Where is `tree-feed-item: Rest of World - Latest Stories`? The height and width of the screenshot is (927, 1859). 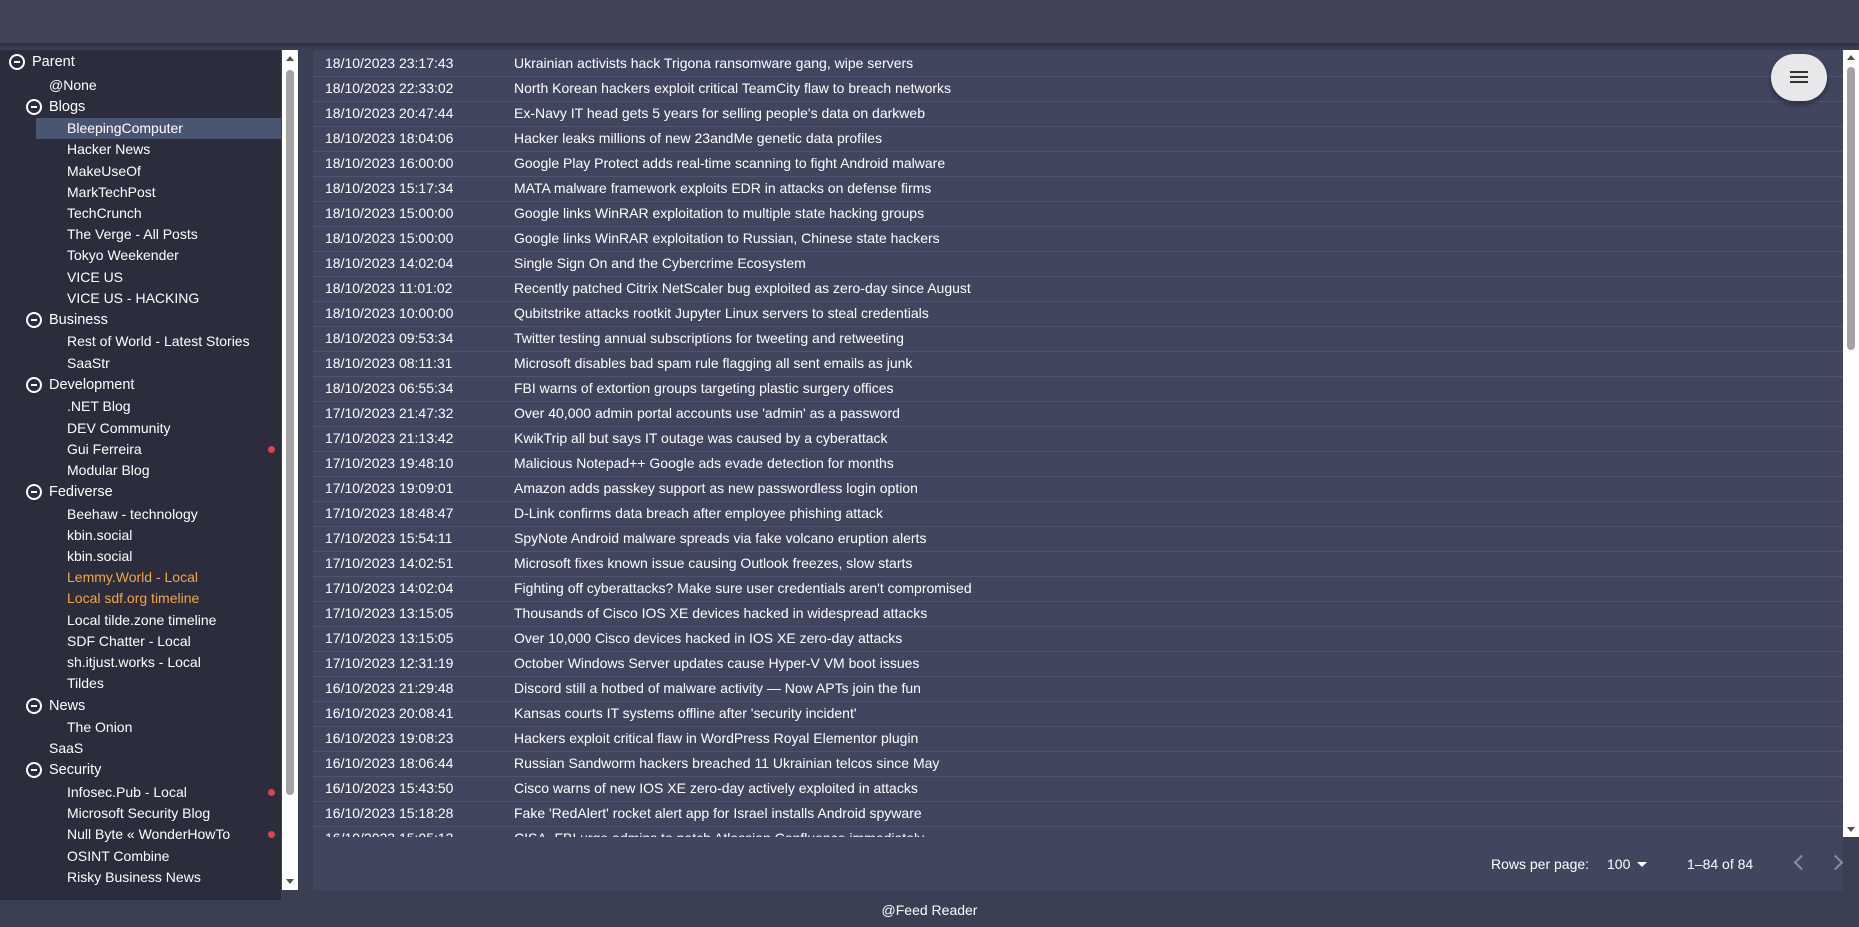 tree-feed-item: Rest of World - Latest Stories is located at coordinates (158, 341).